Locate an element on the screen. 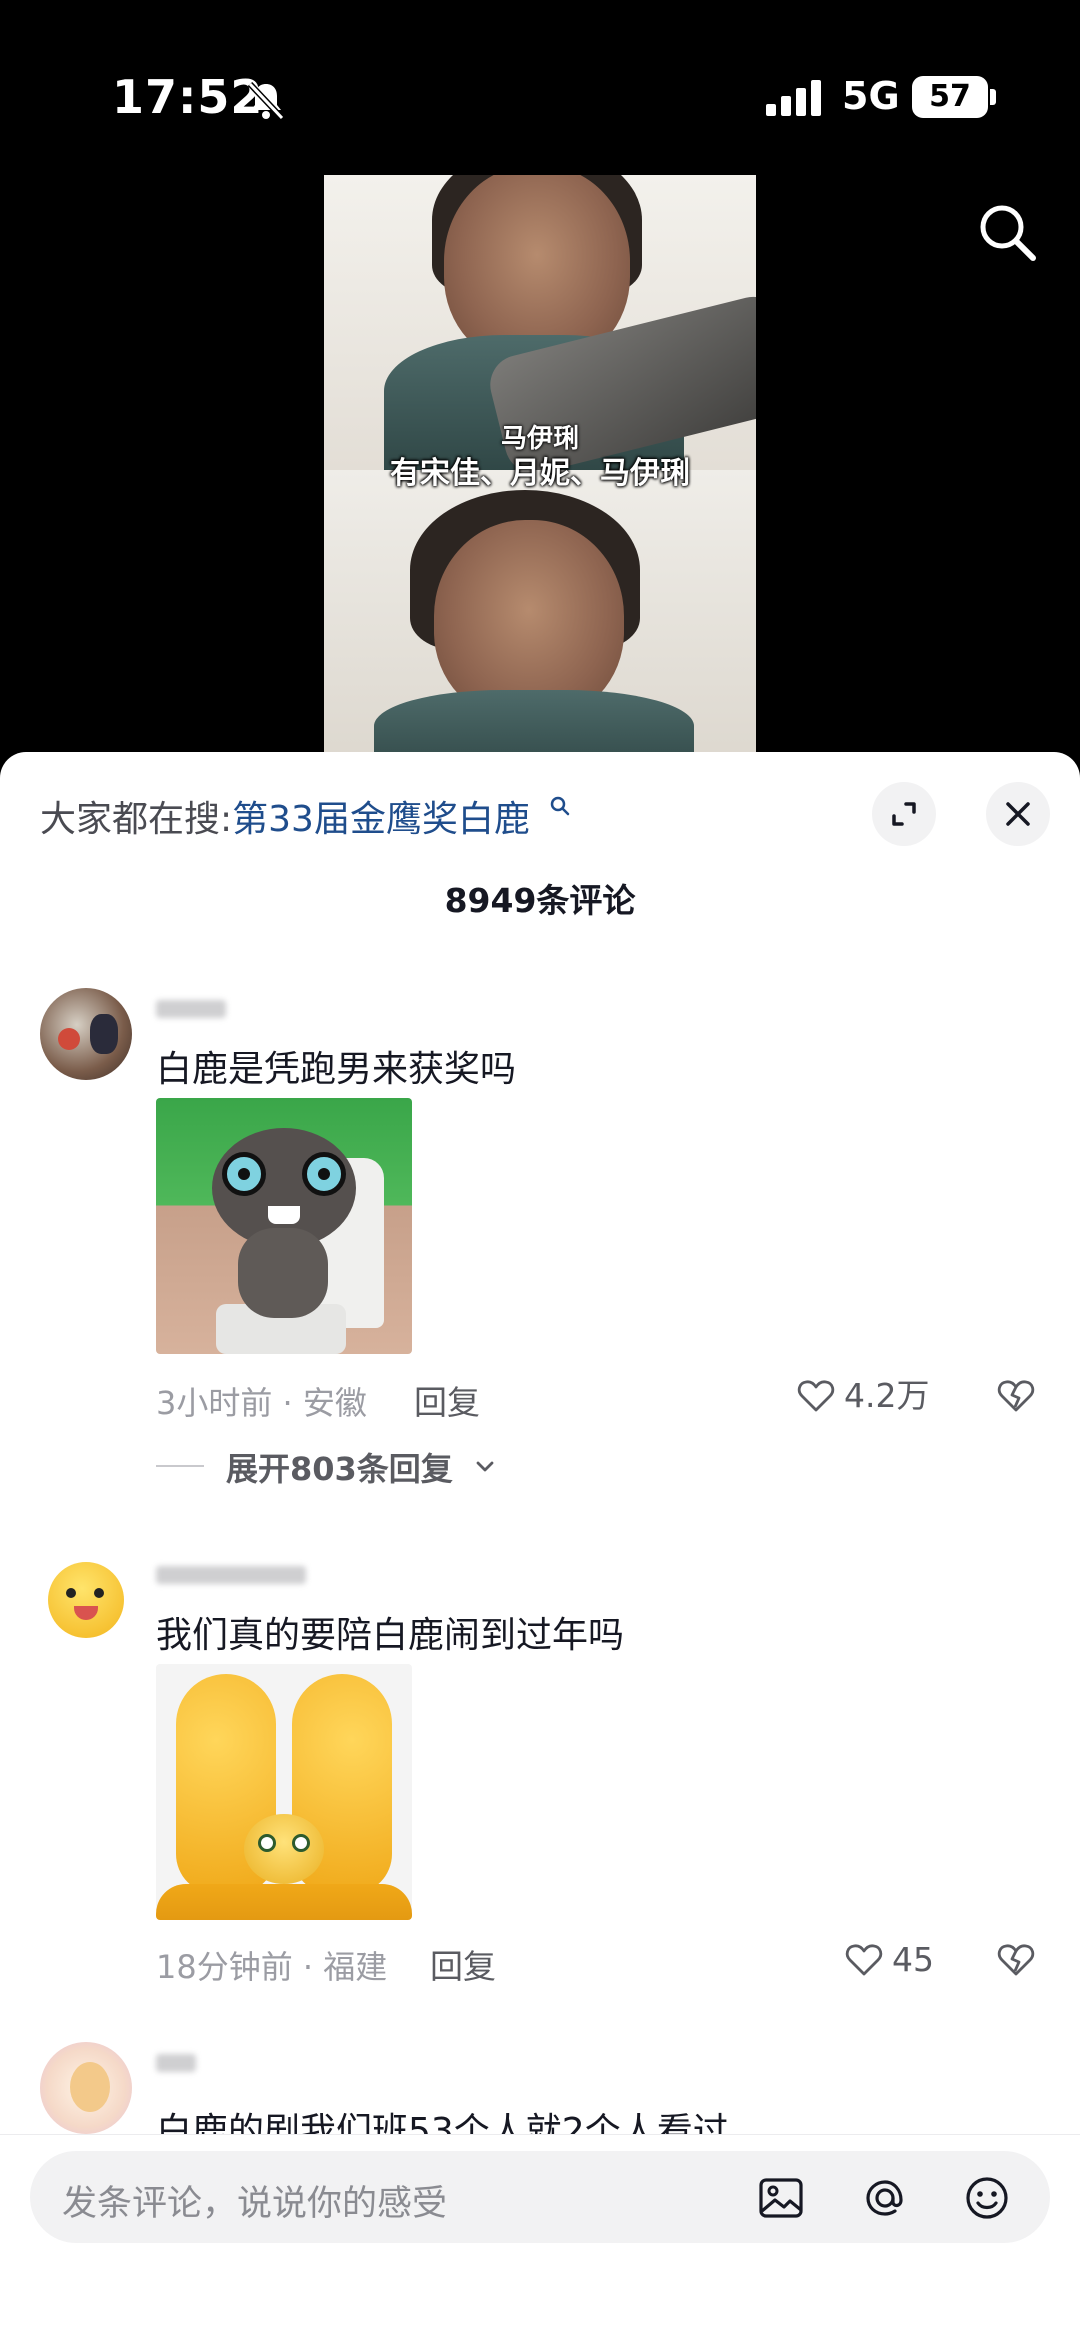 The width and height of the screenshot is (1080, 2345). expand-replies-label: 展开803条回复 is located at coordinates (339, 1469).